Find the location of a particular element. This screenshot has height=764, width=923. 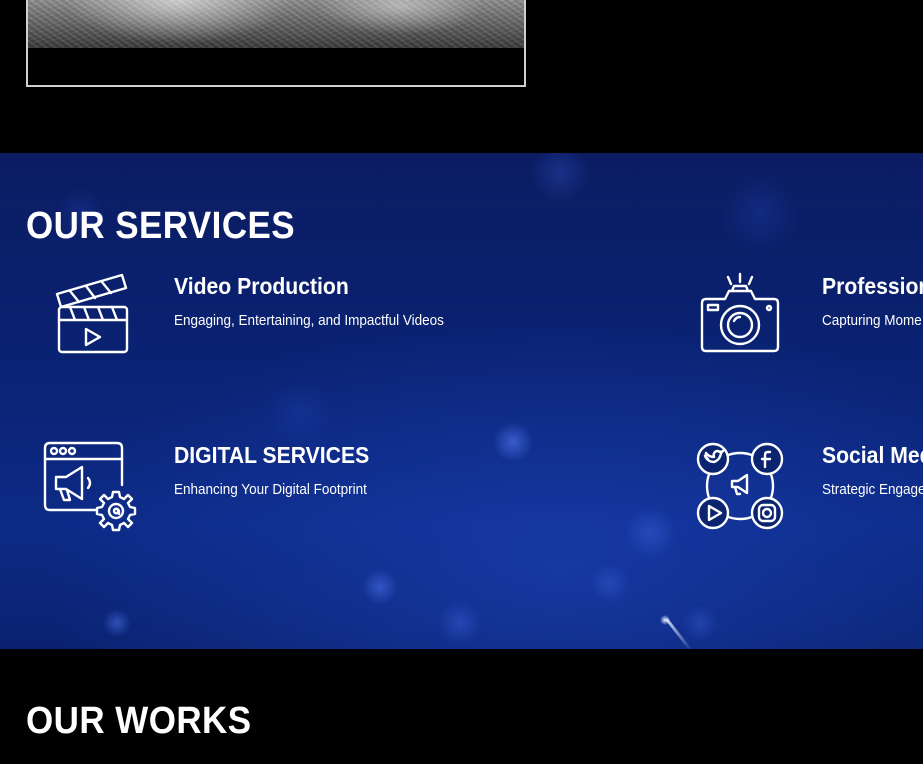

services-heading: OUR SERVICES is located at coordinates (161, 226).